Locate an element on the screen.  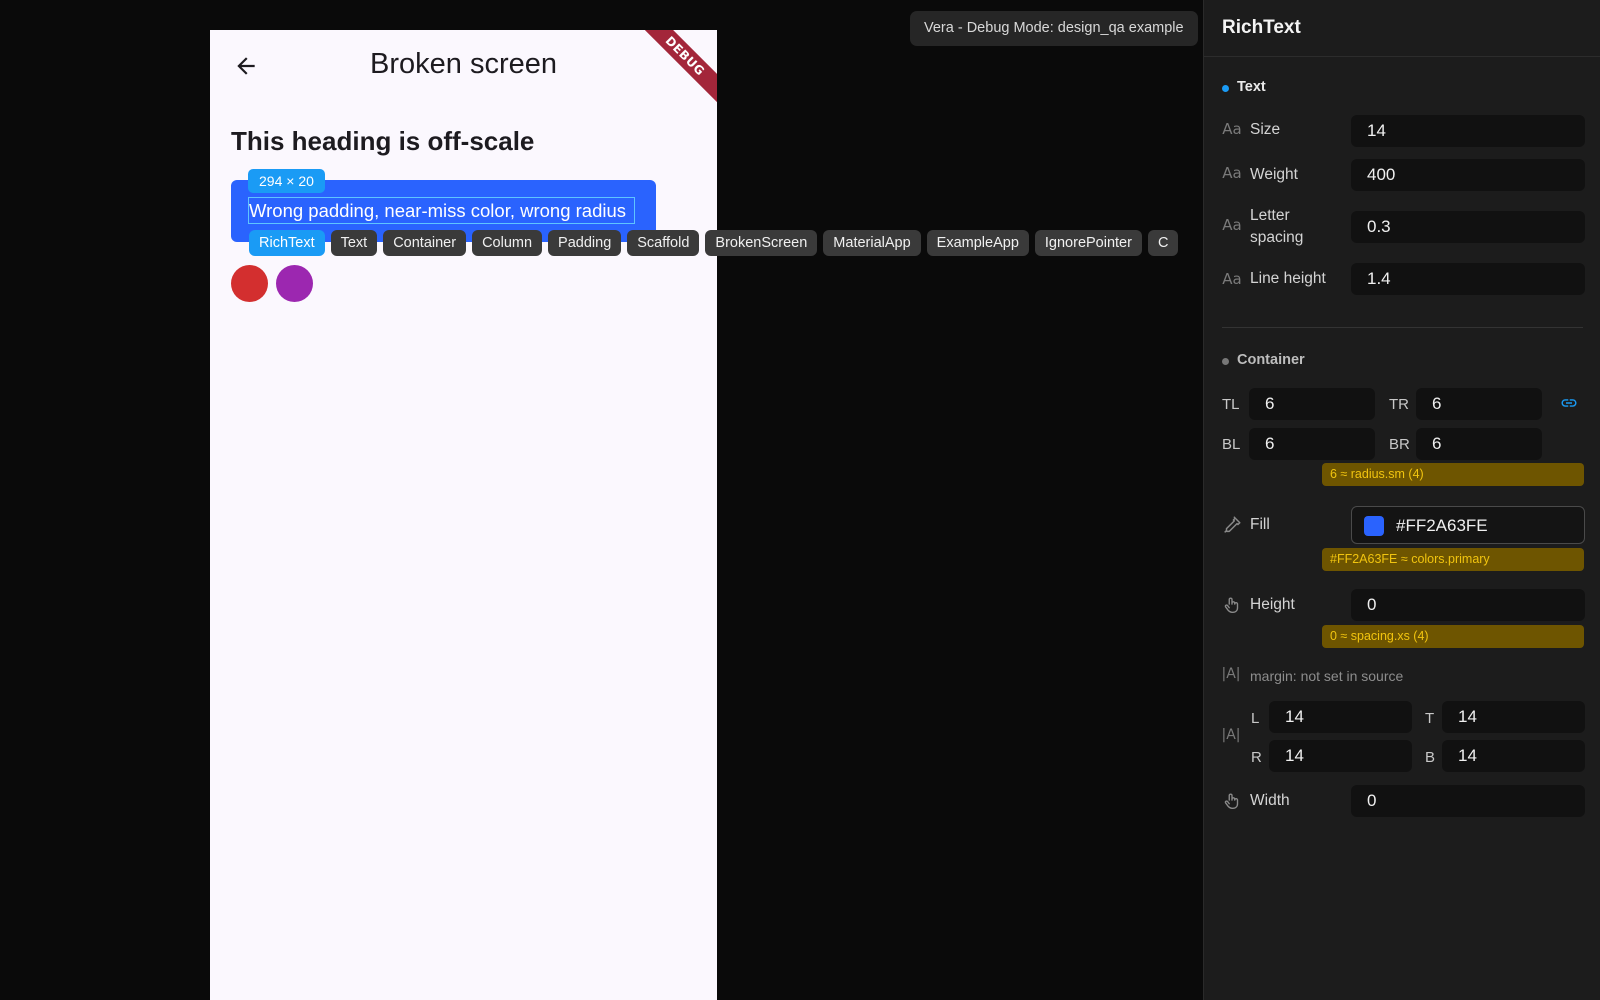
chip-column: Column is located at coordinates (507, 243).